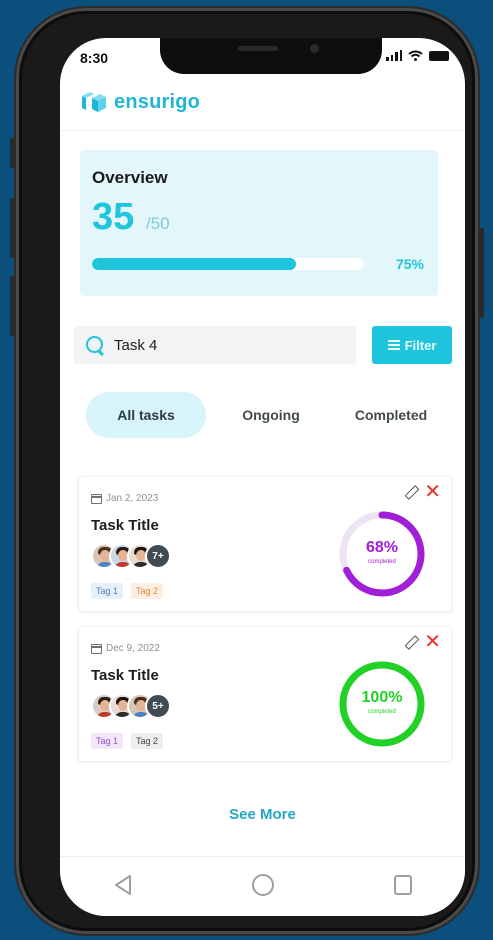 This screenshot has width=493, height=940. I want to click on status-time: 8:30, so click(94, 58).